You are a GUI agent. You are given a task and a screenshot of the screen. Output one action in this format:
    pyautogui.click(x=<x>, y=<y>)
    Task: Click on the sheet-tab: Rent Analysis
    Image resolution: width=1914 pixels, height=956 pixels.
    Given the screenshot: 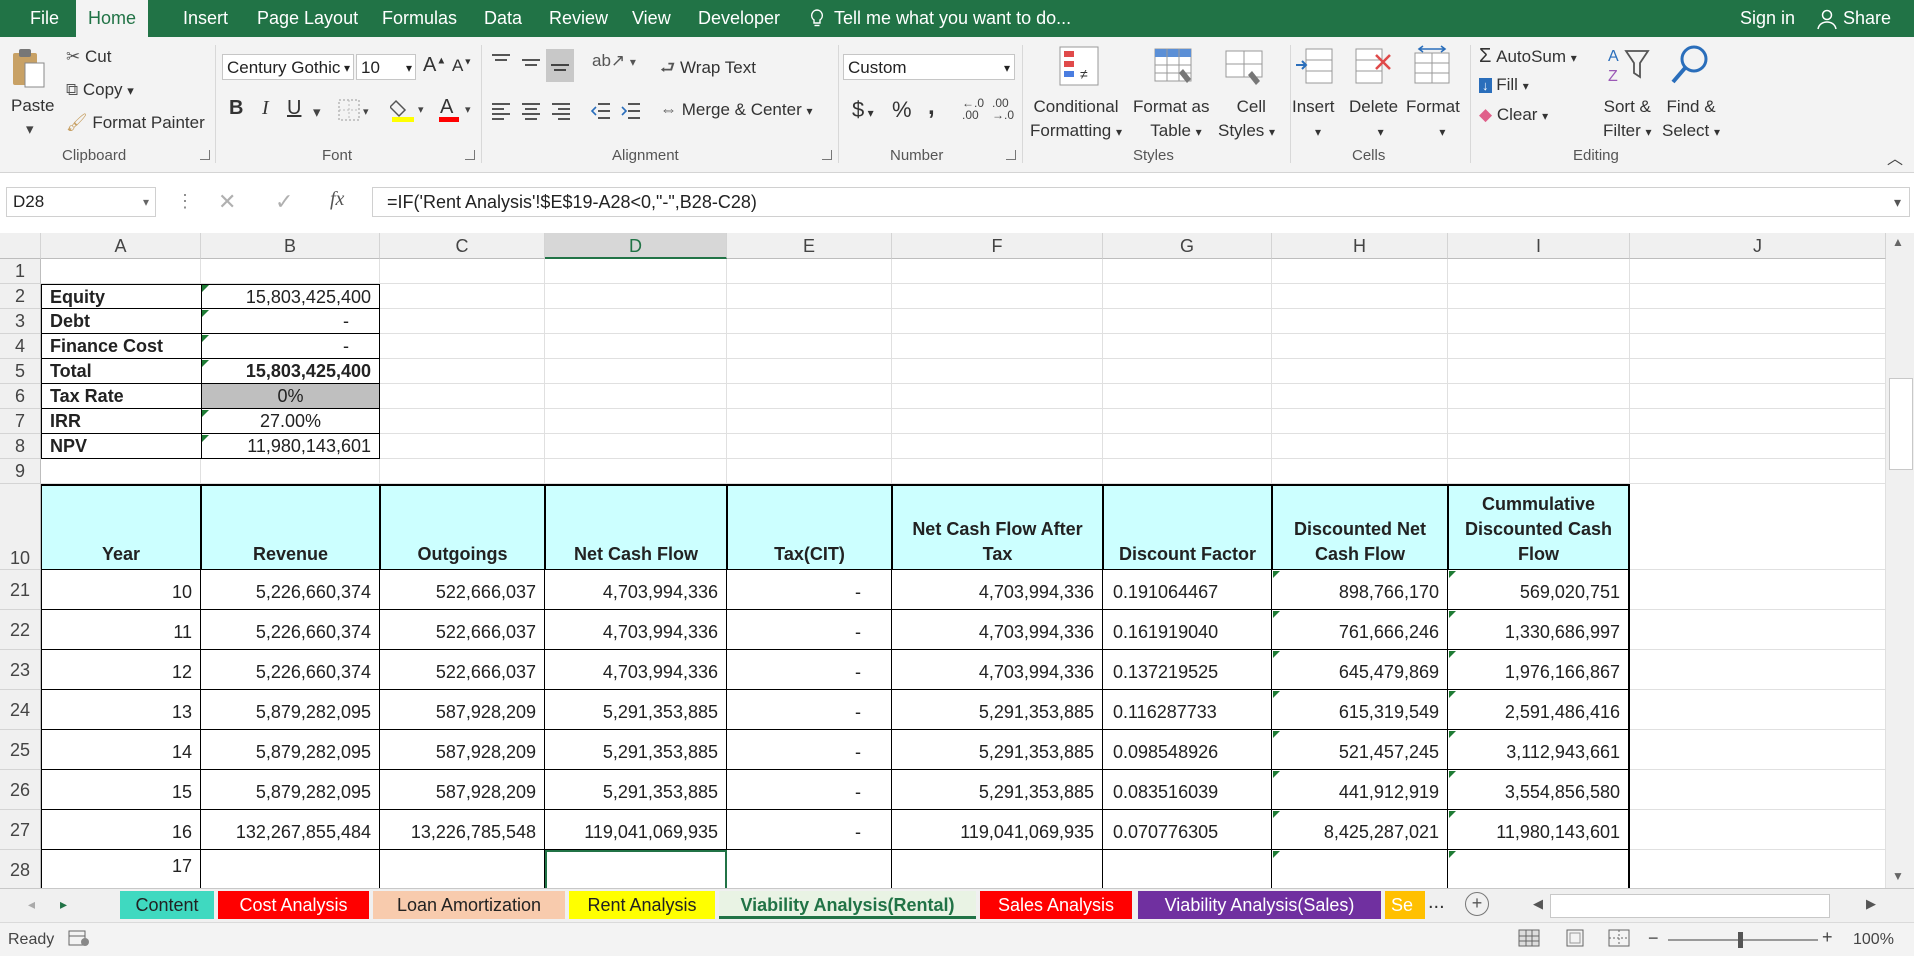 What is the action you would take?
    pyautogui.click(x=642, y=905)
    